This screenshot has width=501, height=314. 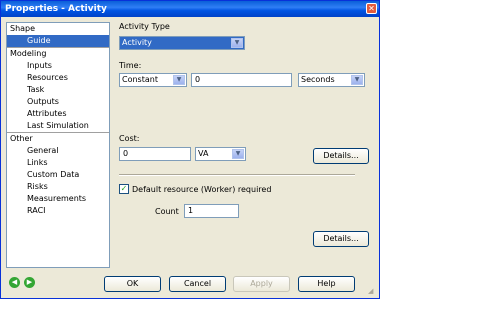 What do you see at coordinates (261, 284) in the screenshot?
I see `apply-button: Apply` at bounding box center [261, 284].